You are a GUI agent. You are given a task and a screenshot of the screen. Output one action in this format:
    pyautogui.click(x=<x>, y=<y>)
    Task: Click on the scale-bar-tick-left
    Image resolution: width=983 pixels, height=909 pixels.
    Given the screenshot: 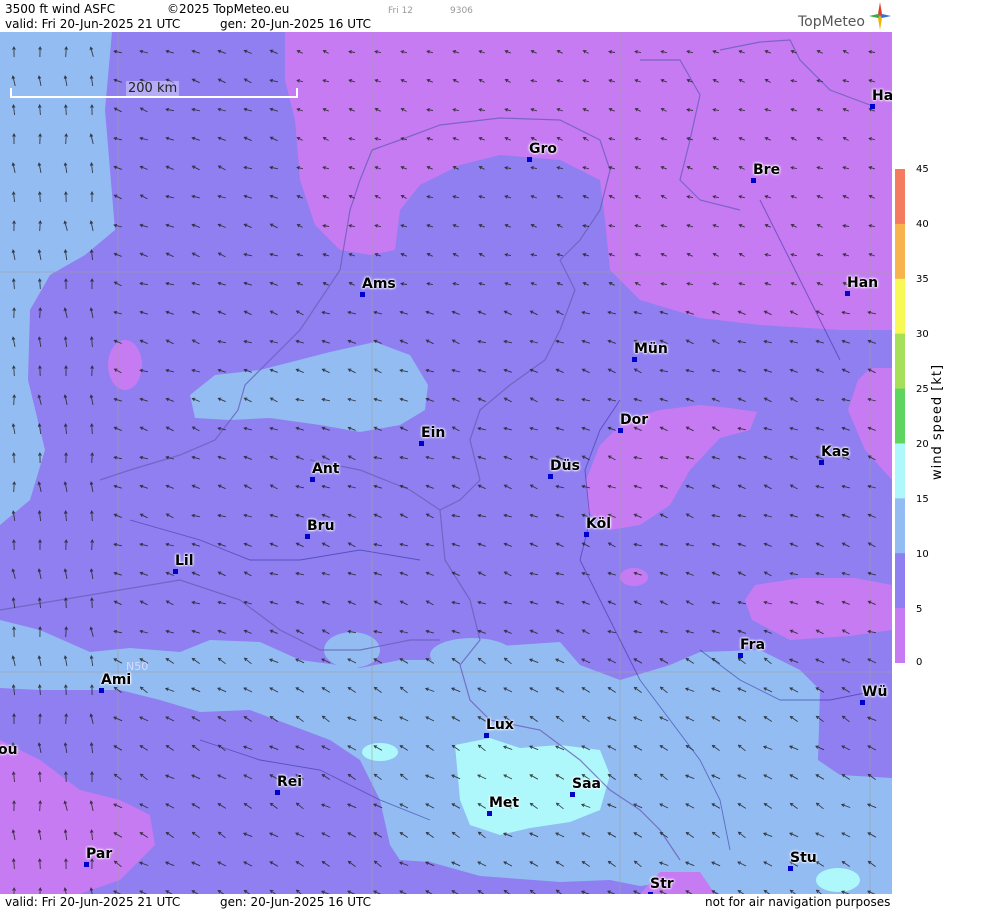 What is the action you would take?
    pyautogui.click(x=11, y=93)
    